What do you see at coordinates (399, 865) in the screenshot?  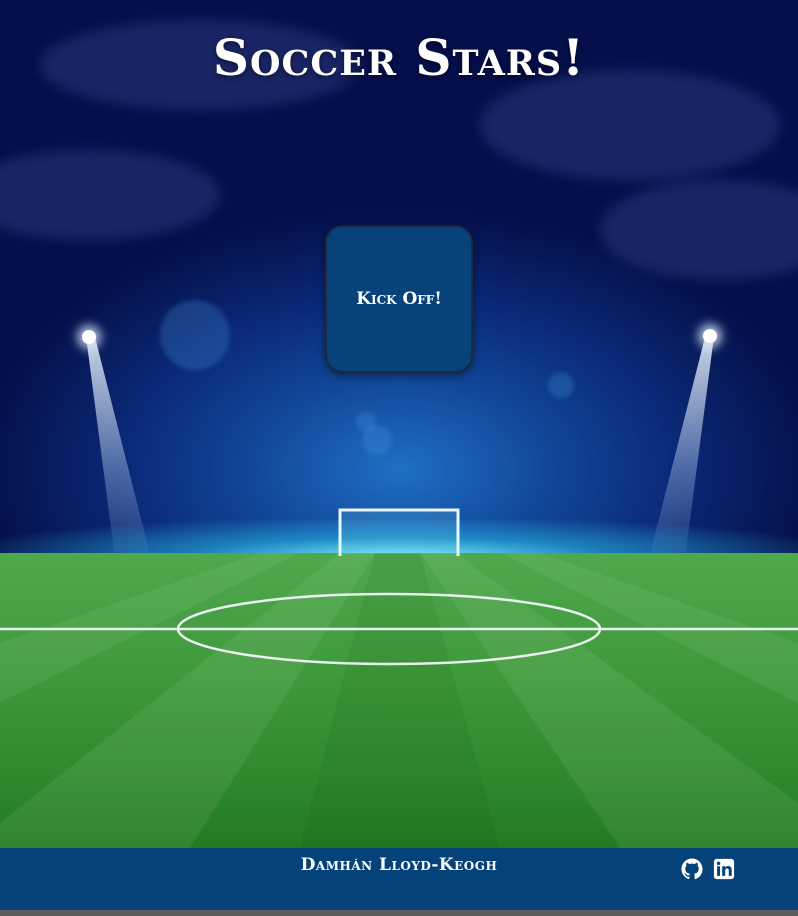 I see `author-name: Damhán Lloyd-Keogh` at bounding box center [399, 865].